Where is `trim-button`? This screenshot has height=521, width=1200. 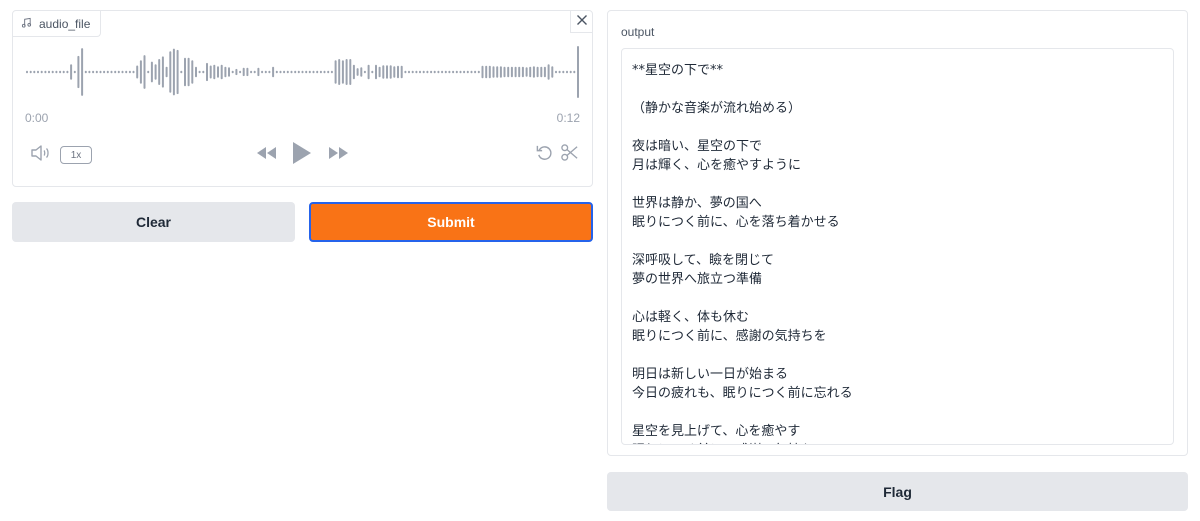
trim-button is located at coordinates (569, 155).